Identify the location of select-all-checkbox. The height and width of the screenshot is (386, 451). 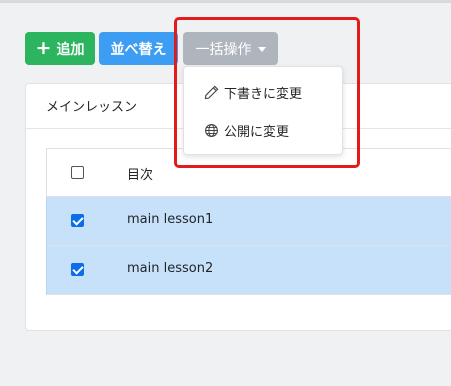
(77, 172).